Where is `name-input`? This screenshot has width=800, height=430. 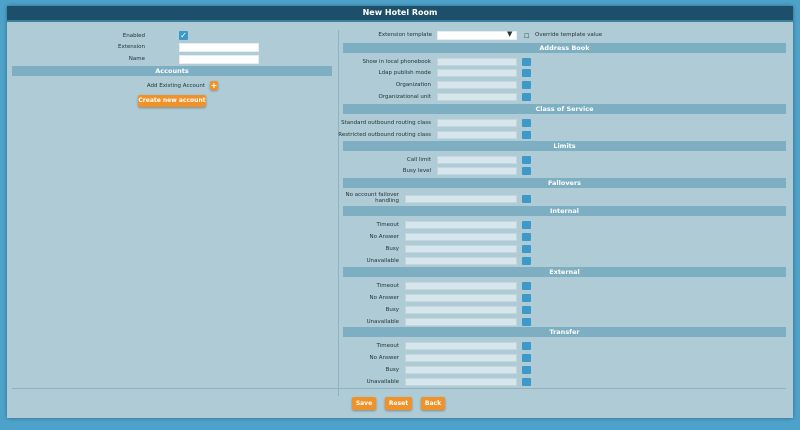
name-input is located at coordinates (219, 59).